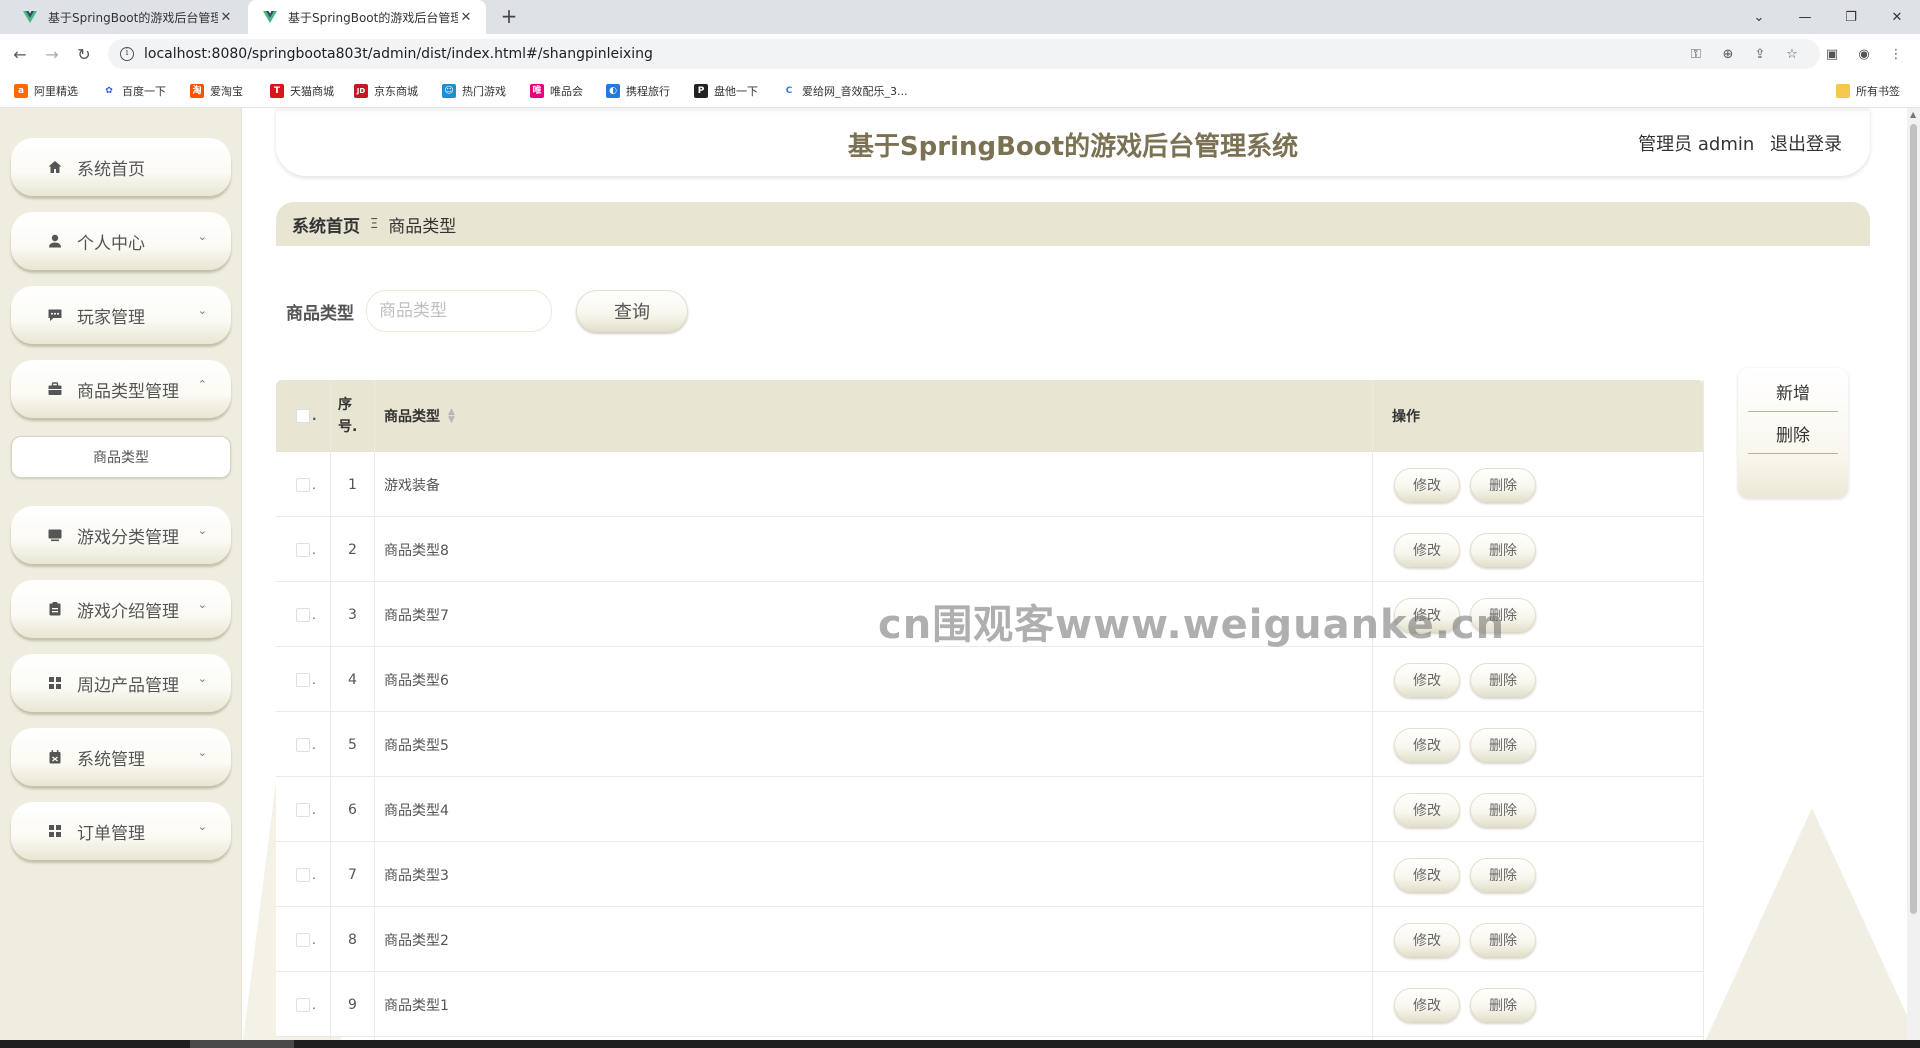 This screenshot has height=1048, width=1920. Describe the element at coordinates (632, 311) in the screenshot. I see `query-button: 查询` at that location.